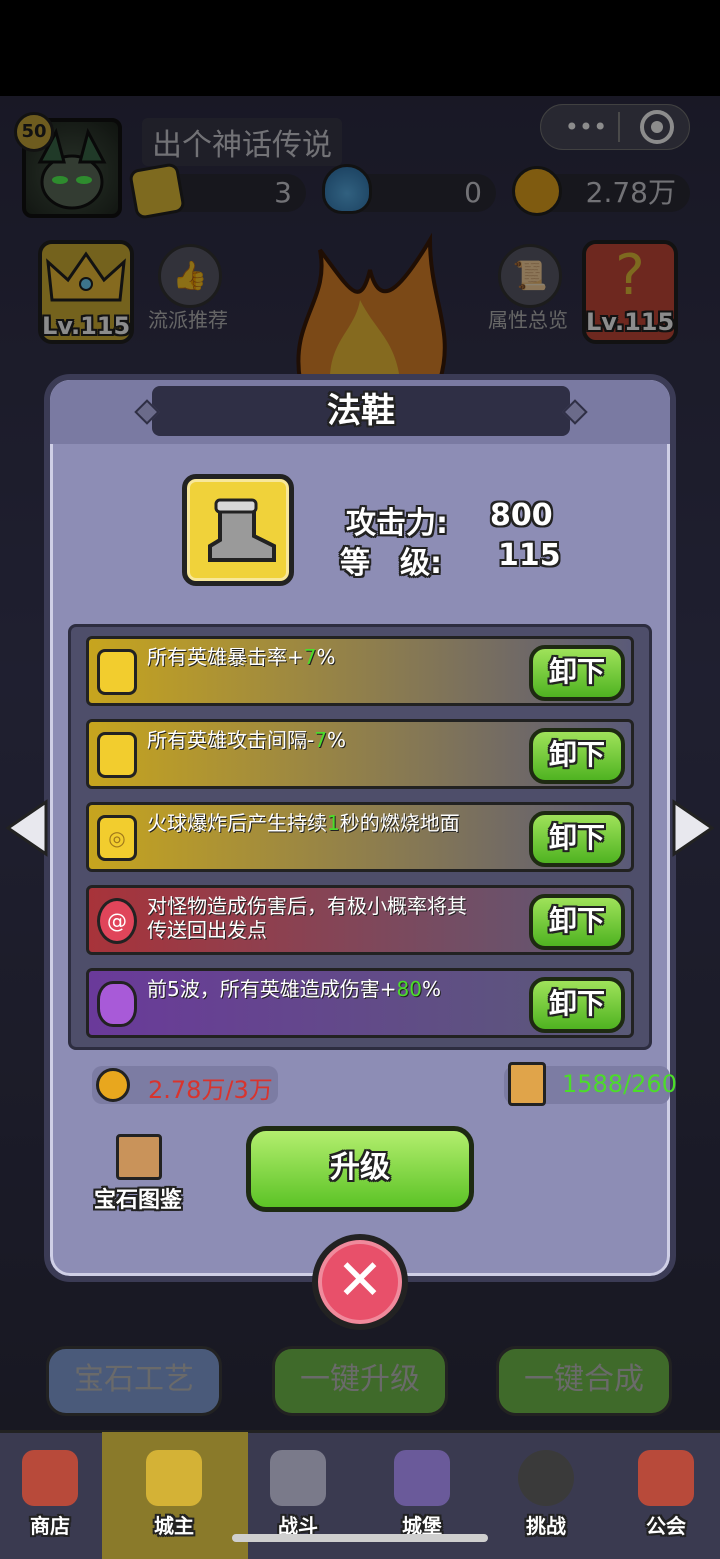 The width and height of the screenshot is (720, 1559). What do you see at coordinates (117, 1004) in the screenshot?
I see `purple-gem-icon` at bounding box center [117, 1004].